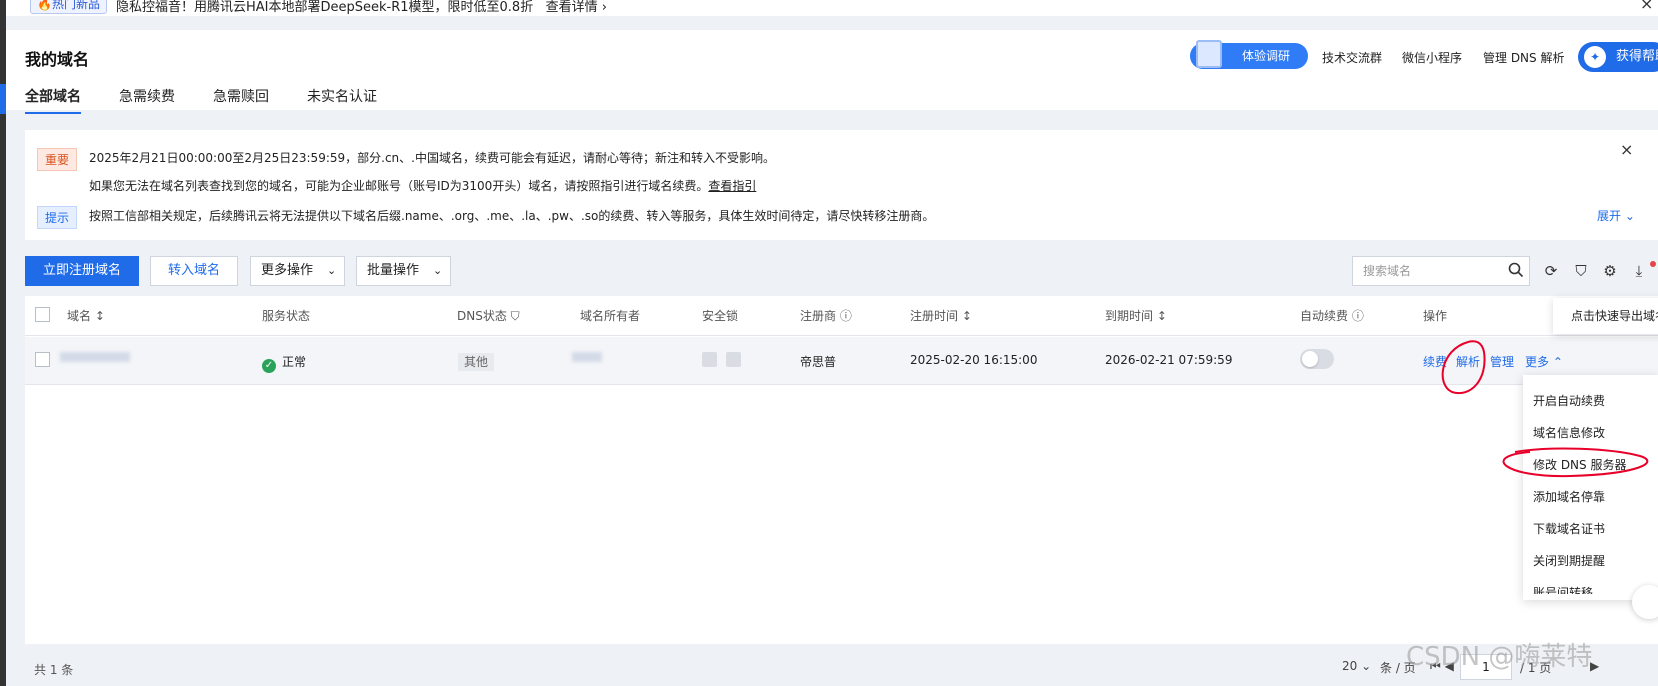  What do you see at coordinates (1579, 464) in the screenshot?
I see `menu-modify-dns-servers: 修改 DNS 服务器` at bounding box center [1579, 464].